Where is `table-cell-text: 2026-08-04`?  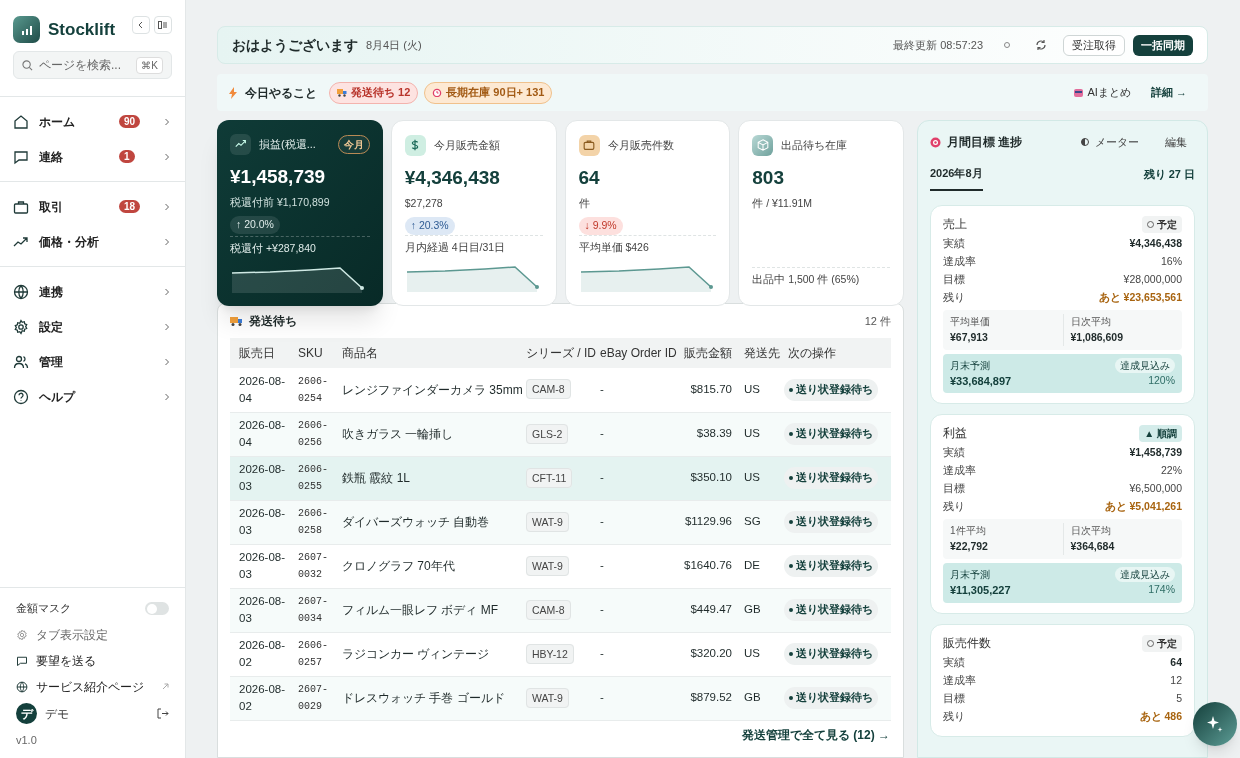 table-cell-text: 2026-08-04 is located at coordinates (263, 434).